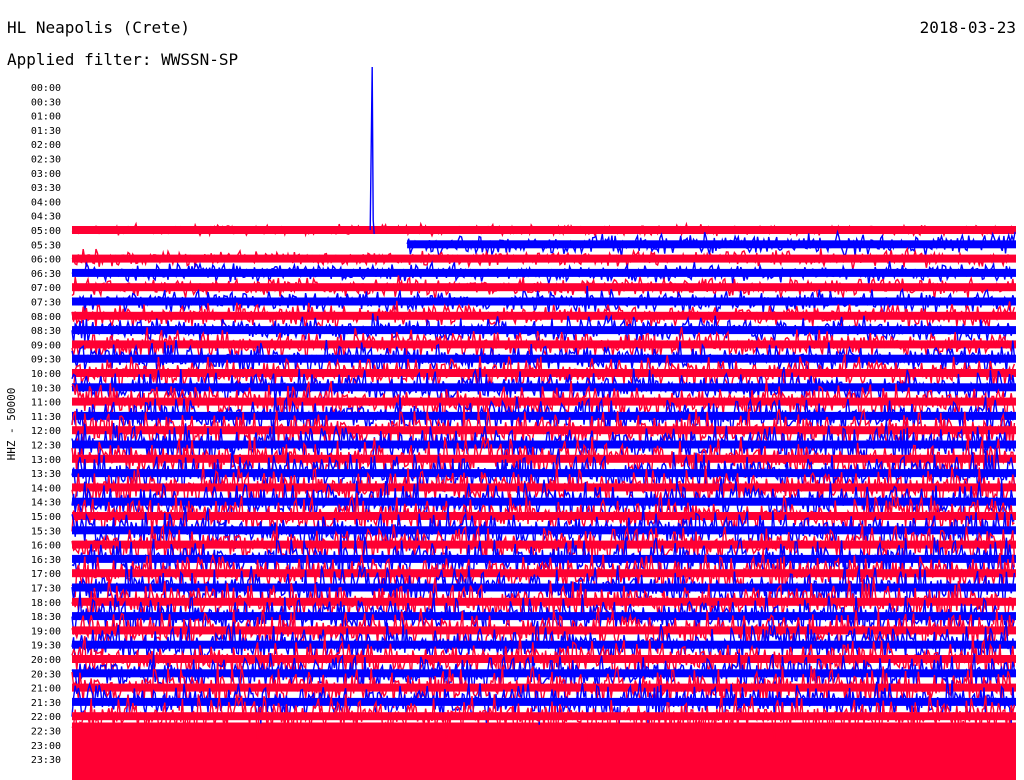 The height and width of the screenshot is (780, 1024). What do you see at coordinates (46, 260) in the screenshot?
I see `tick-label-0600: 06:00` at bounding box center [46, 260].